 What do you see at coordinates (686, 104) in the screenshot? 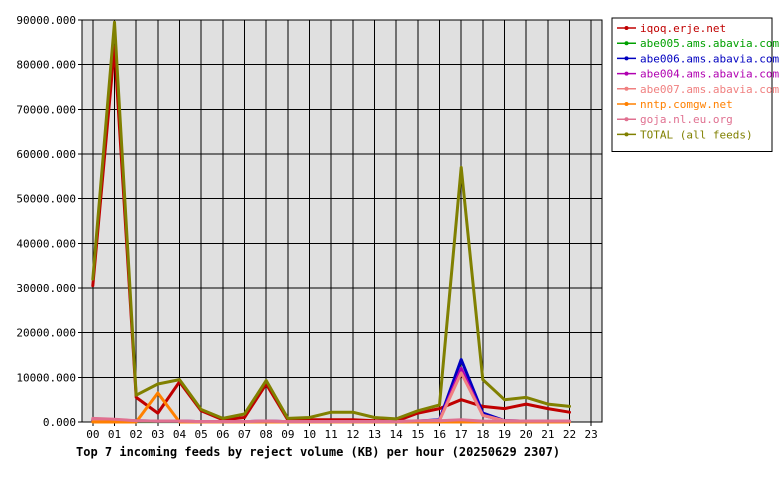
I see `legend-label: nntp.comgw.net` at bounding box center [686, 104].